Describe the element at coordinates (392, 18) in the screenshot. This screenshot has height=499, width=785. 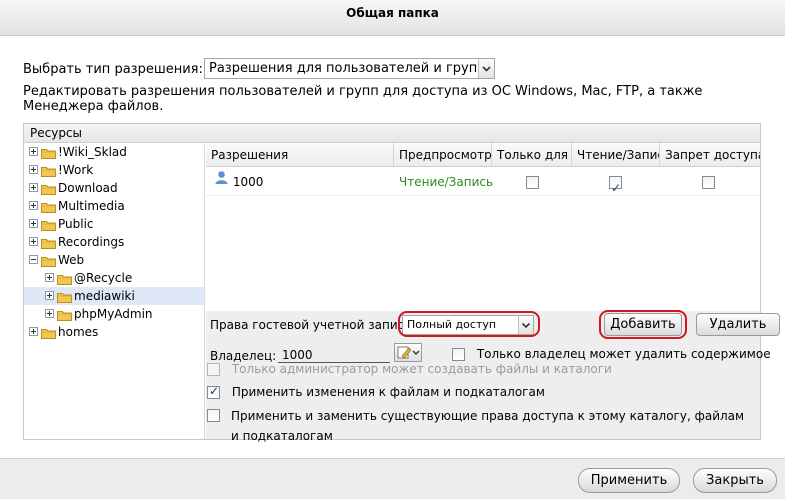
I see `window-title: Общая папка` at that location.